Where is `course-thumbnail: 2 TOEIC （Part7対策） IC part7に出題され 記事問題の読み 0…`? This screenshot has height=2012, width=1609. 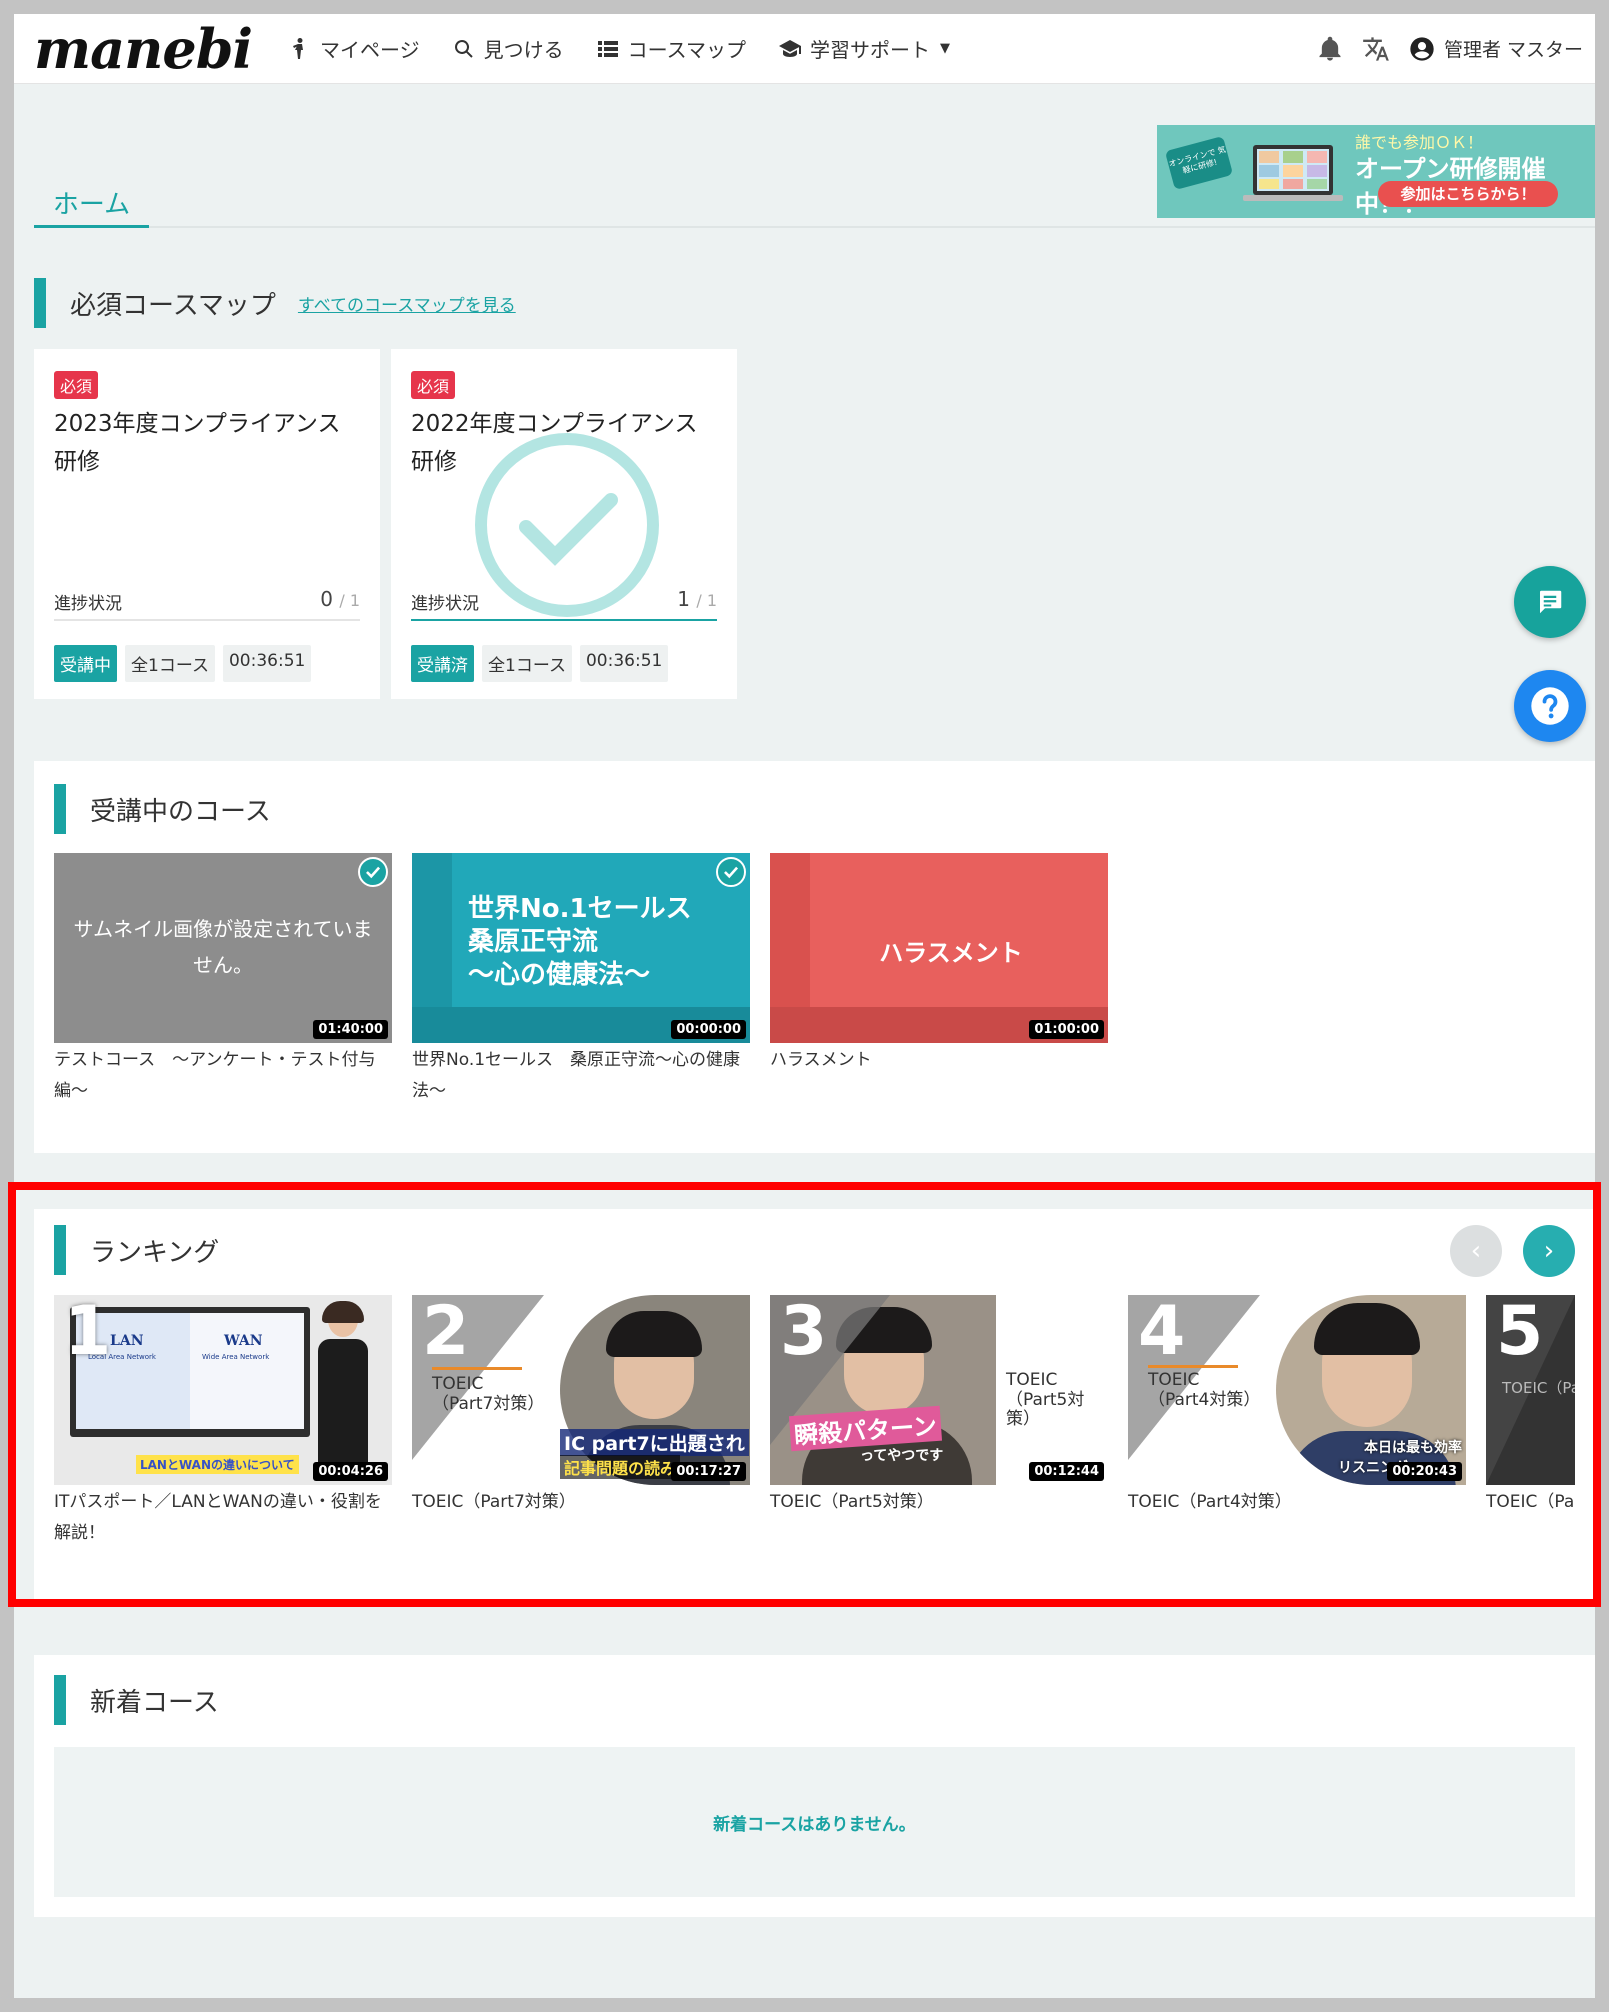
course-thumbnail: 2 TOEIC （Part7対策） IC part7に出題され 記事問題の読み 0… is located at coordinates (581, 1390).